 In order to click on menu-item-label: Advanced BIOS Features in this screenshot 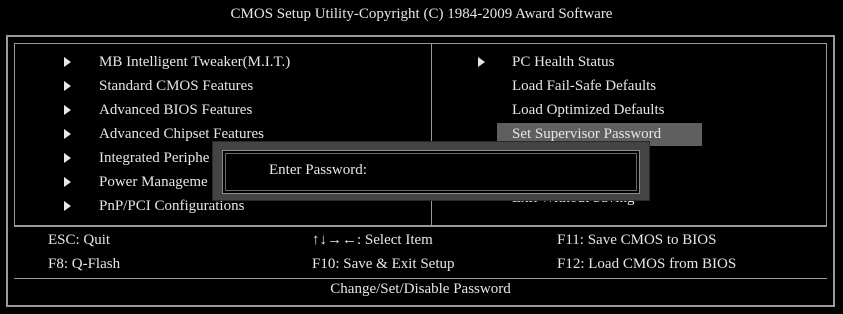, I will do `click(176, 110)`.